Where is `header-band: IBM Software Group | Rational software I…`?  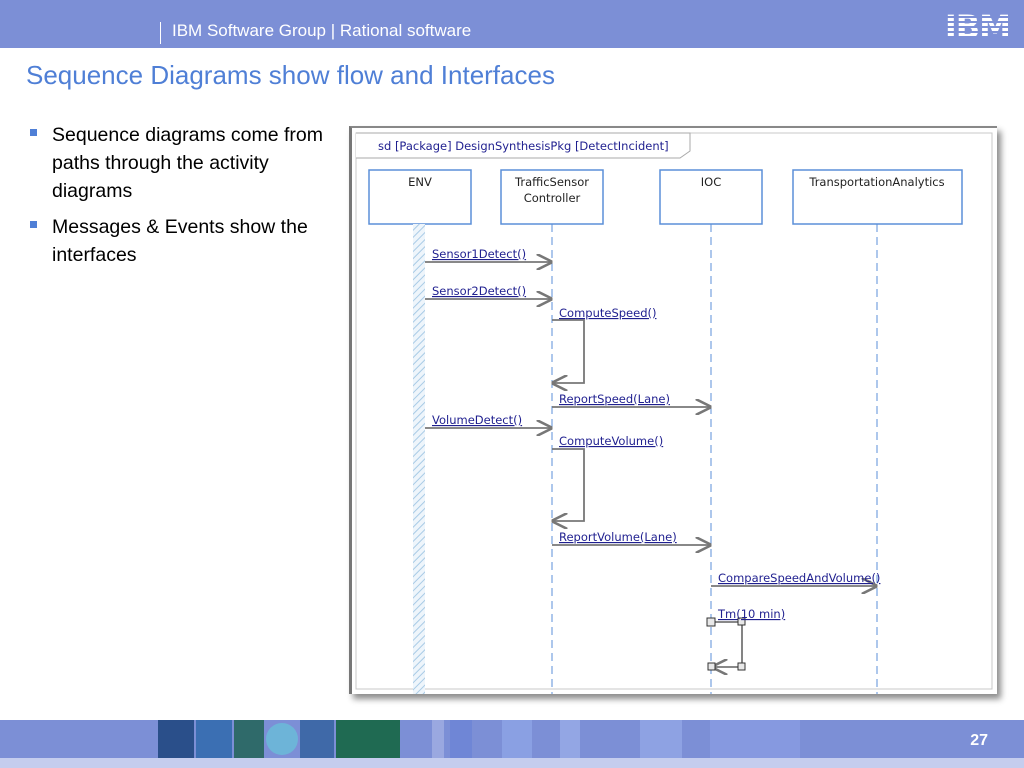 header-band: IBM Software Group | Rational software I… is located at coordinates (512, 24).